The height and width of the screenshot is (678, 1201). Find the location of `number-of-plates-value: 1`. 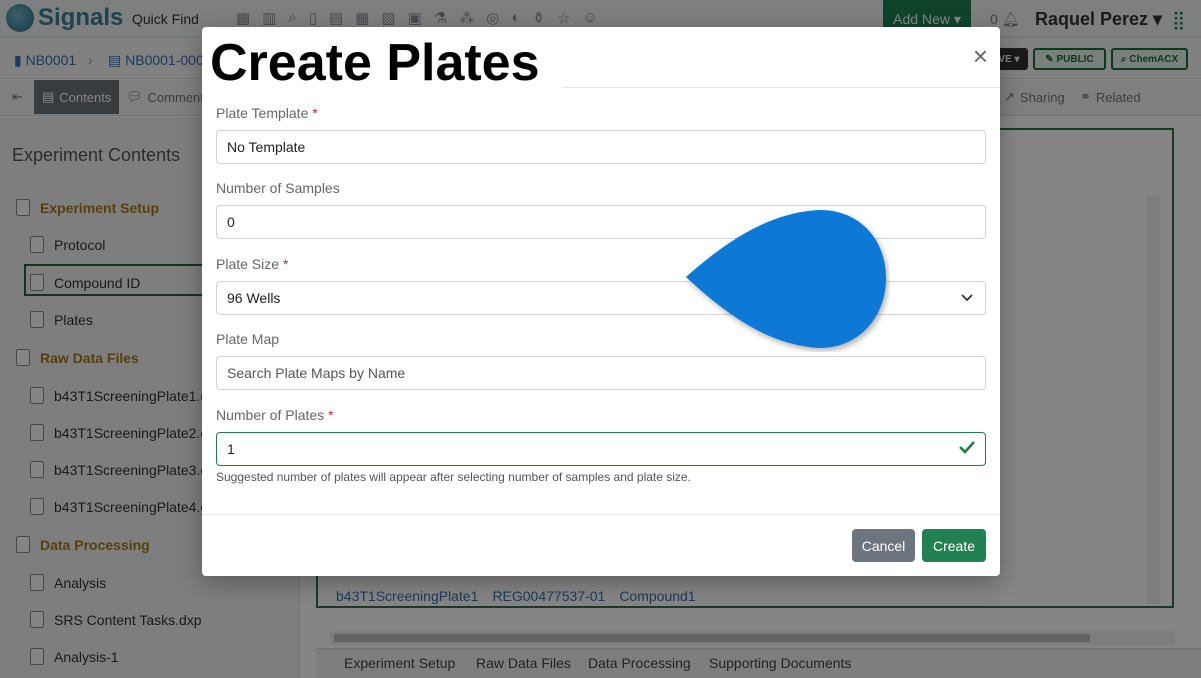

number-of-plates-value: 1 is located at coordinates (231, 449).